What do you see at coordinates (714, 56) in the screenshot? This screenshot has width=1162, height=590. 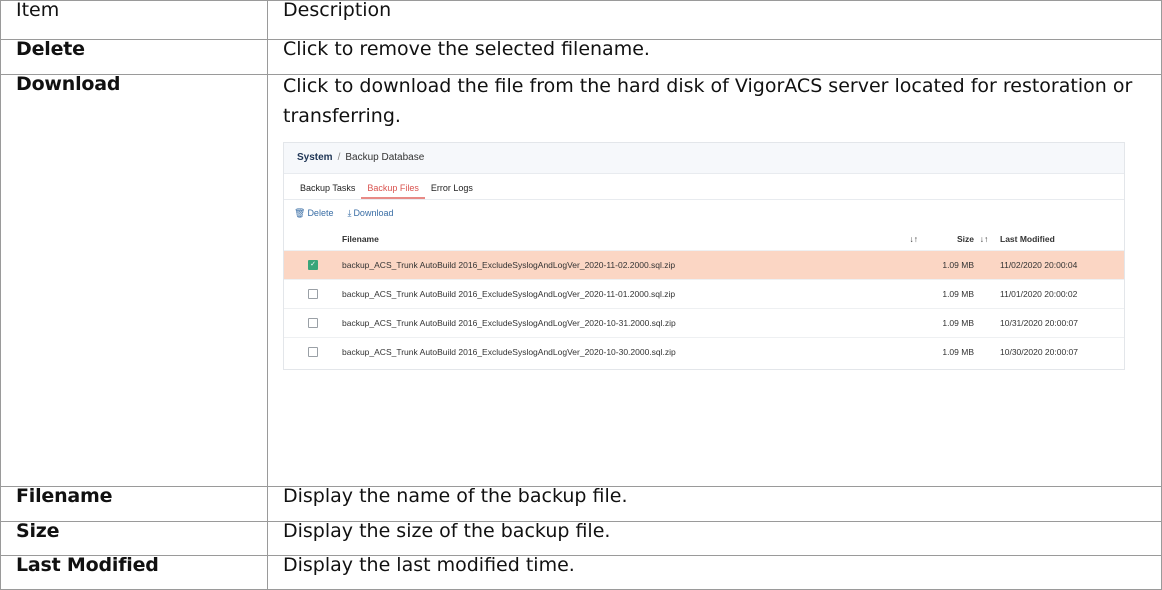 I see `row-description-delete: Click to remove the selected filename.` at bounding box center [714, 56].